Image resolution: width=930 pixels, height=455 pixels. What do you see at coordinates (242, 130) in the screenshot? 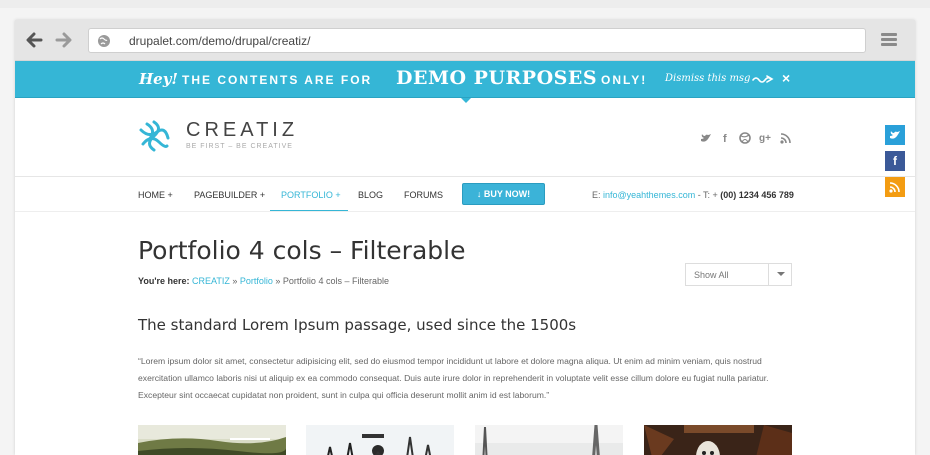
I see `site-logo-name: CREATIZ` at bounding box center [242, 130].